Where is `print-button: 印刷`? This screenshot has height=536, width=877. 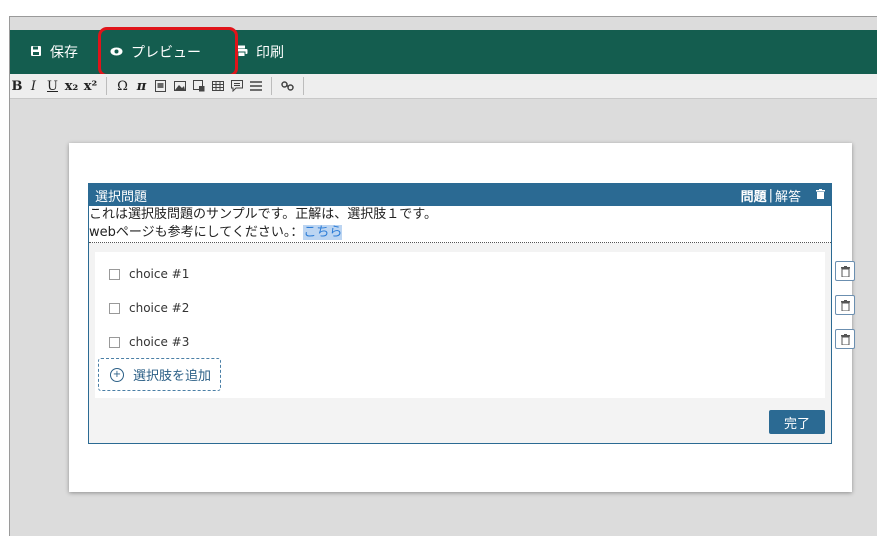 print-button: 印刷 is located at coordinates (259, 52).